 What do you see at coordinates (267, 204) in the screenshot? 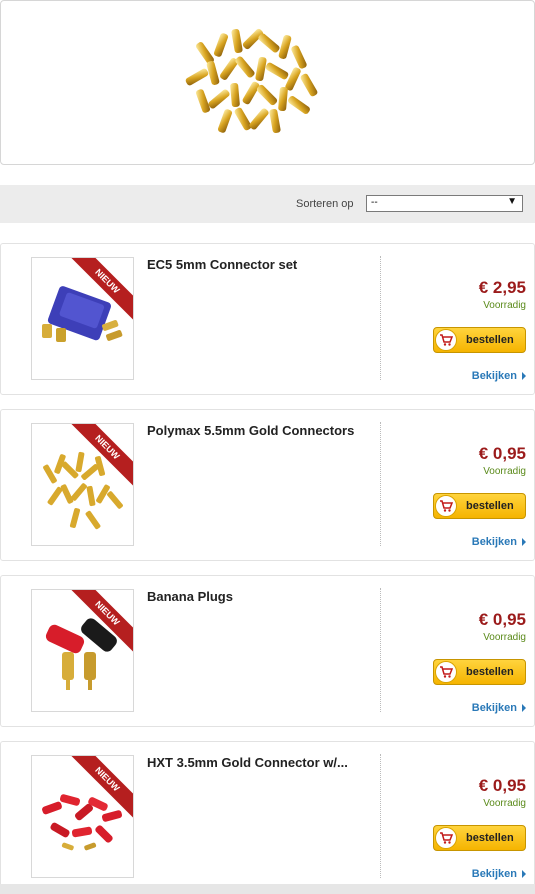
I see `sort-bar: Sorteren op -- ▼` at bounding box center [267, 204].